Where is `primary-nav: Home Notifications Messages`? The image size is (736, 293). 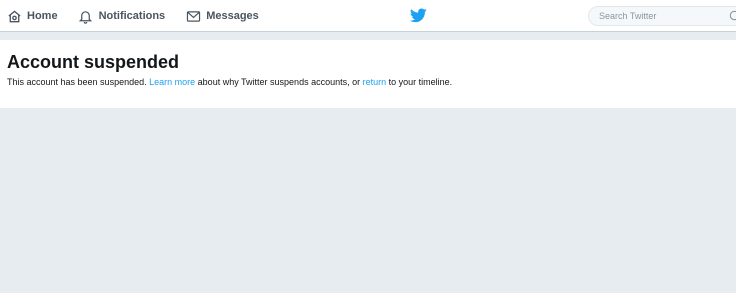
primary-nav: Home Notifications Messages is located at coordinates (142, 16).